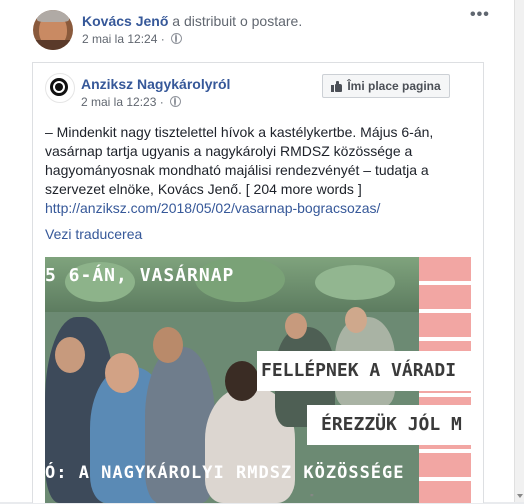 The height and width of the screenshot is (504, 524). Describe the element at coordinates (235, 21) in the screenshot. I see `share-action-text: a distribuit o postare.` at that location.